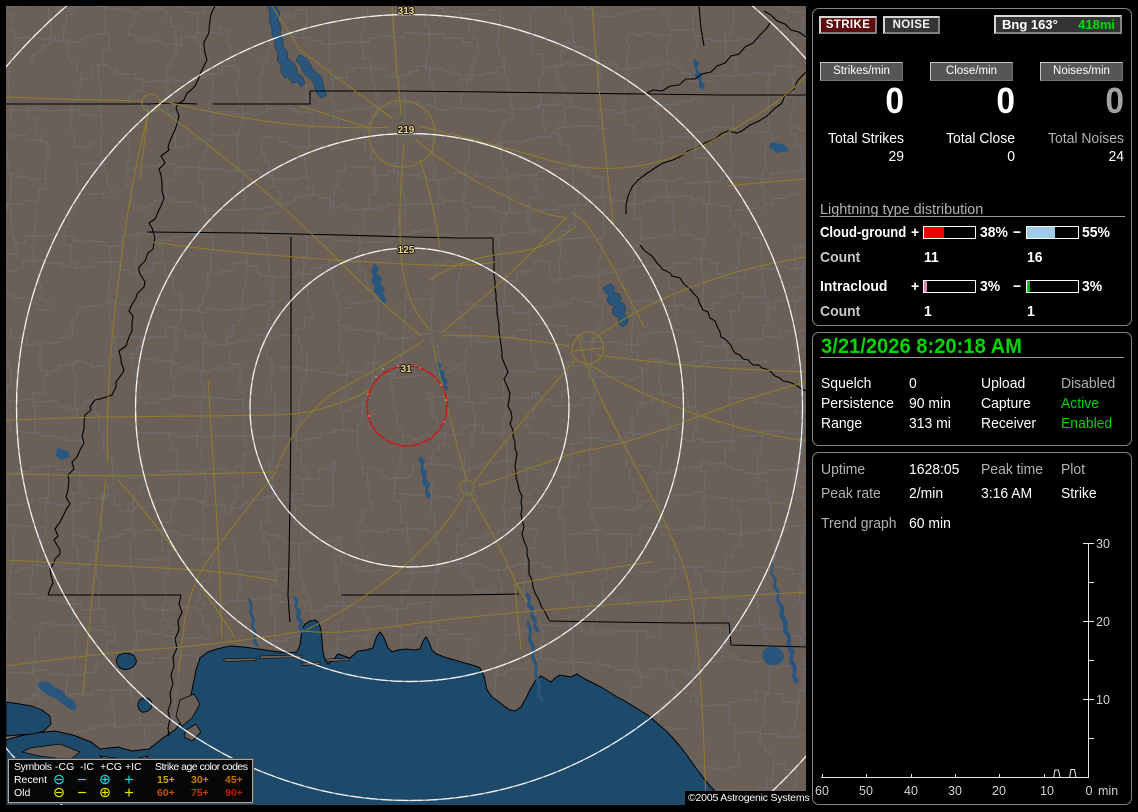 This screenshot has width=1138, height=812. Describe the element at coordinates (406, 11) in the screenshot. I see `svg-text: 313` at that location.